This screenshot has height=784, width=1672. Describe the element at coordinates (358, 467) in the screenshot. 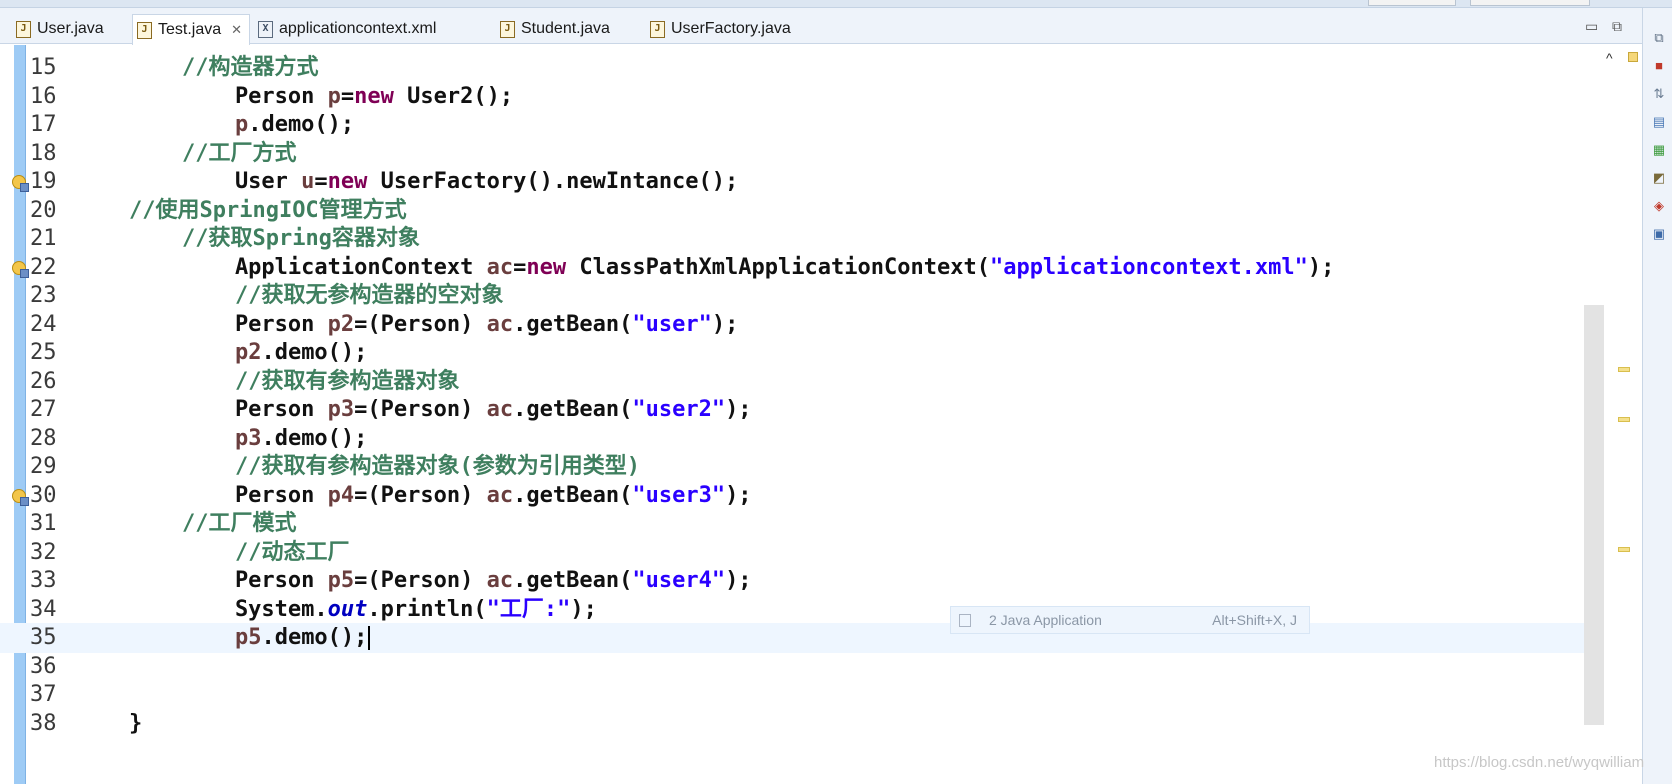

I see `code-text: //获取有参构造器对象(参数为引用类型)` at that location.